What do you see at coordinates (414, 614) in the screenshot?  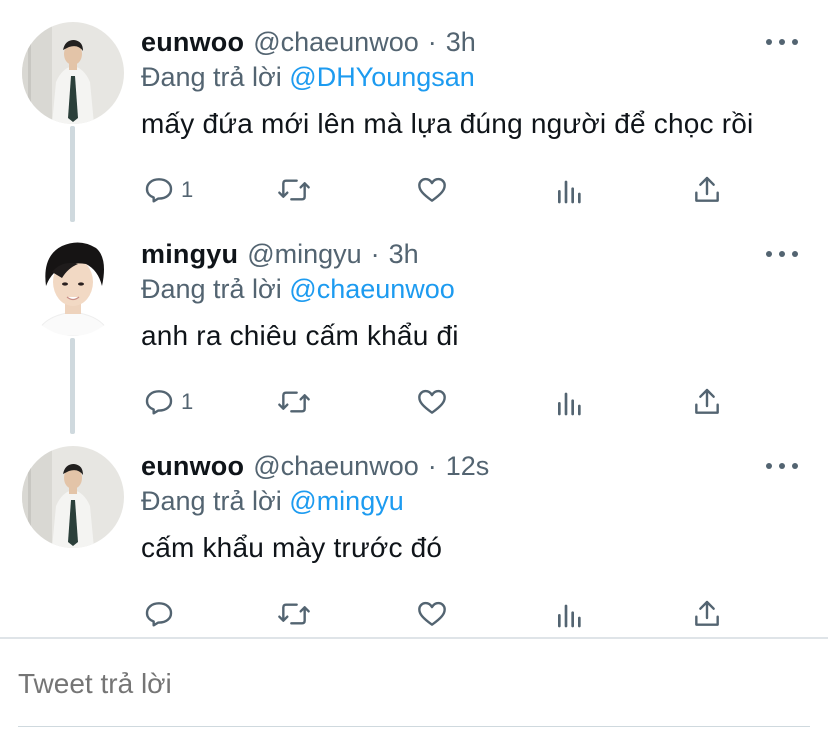 I see `tweet-actions` at bounding box center [414, 614].